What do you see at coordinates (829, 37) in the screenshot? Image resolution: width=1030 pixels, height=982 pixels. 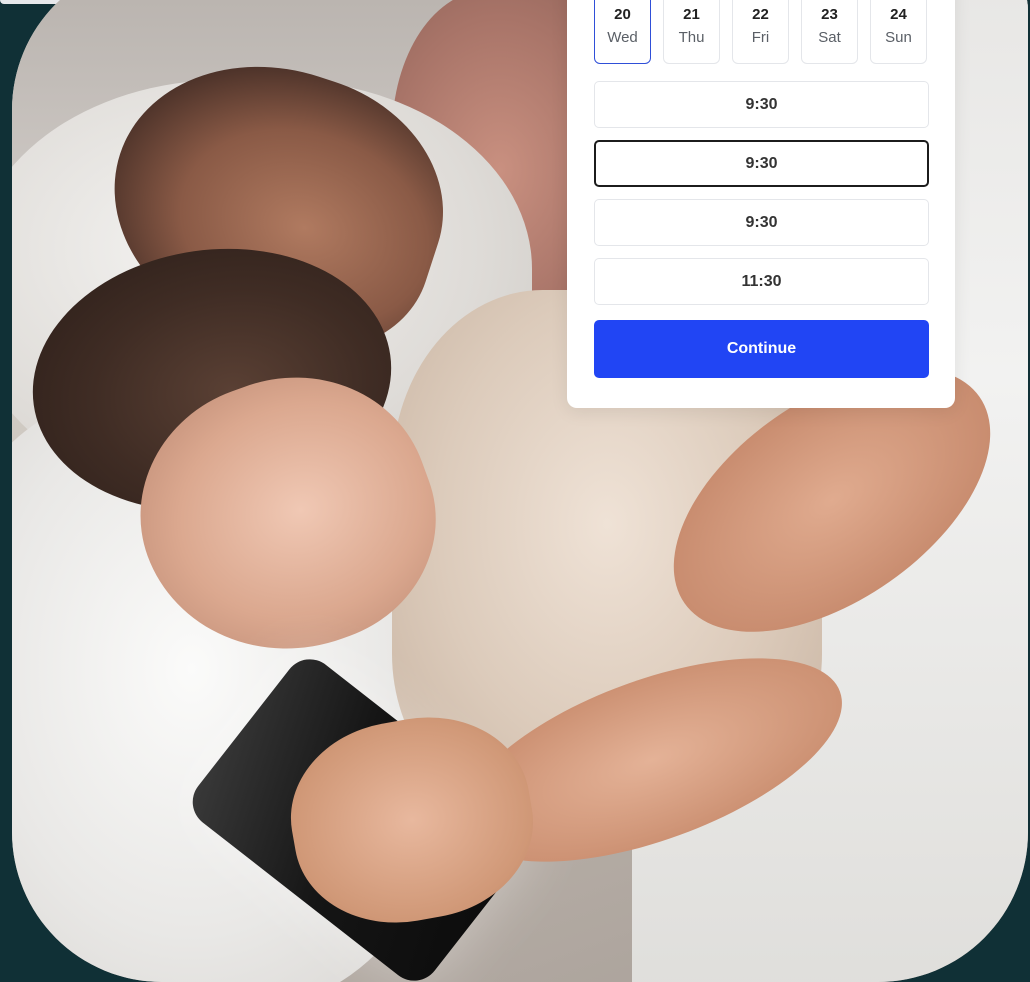 I see `date-weekday: Sat` at bounding box center [829, 37].